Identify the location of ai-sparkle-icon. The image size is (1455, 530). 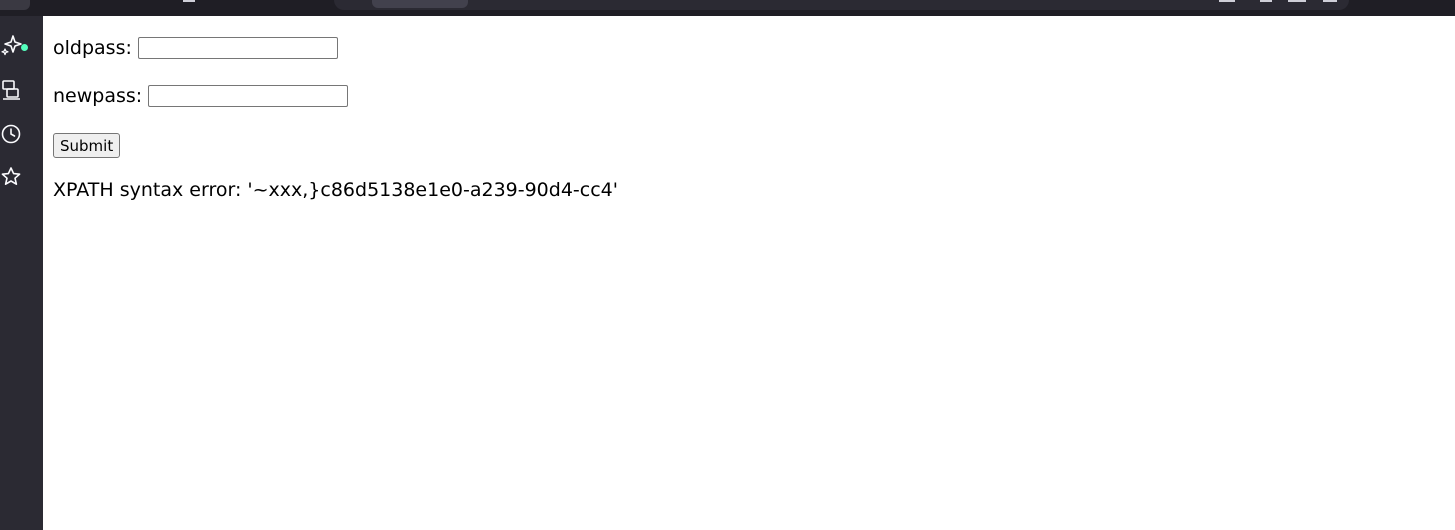
(12, 44).